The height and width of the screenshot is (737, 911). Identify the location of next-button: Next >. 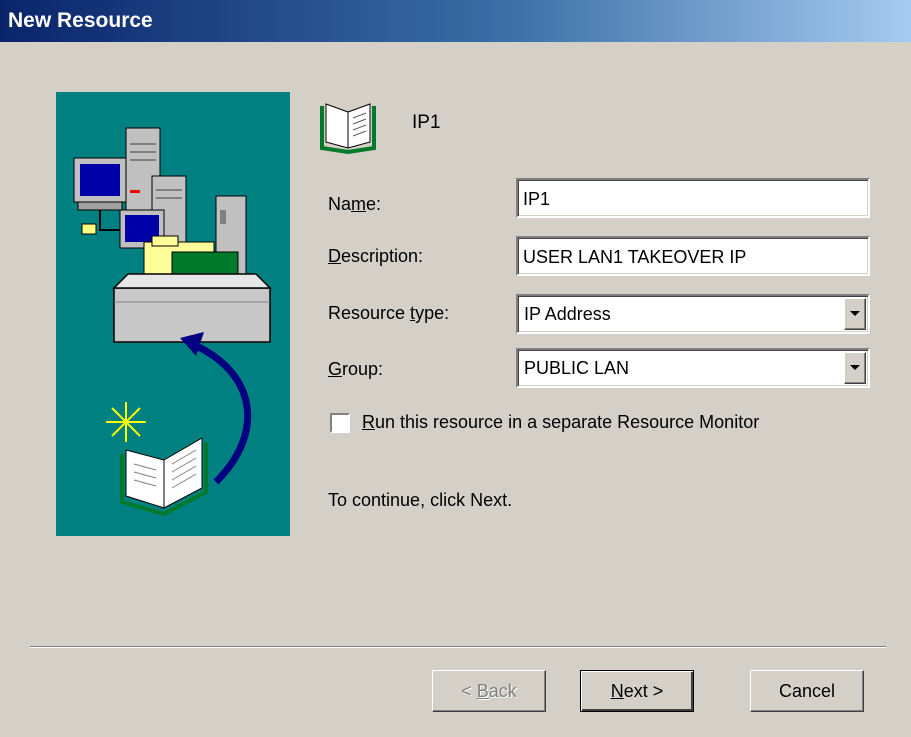
(637, 691).